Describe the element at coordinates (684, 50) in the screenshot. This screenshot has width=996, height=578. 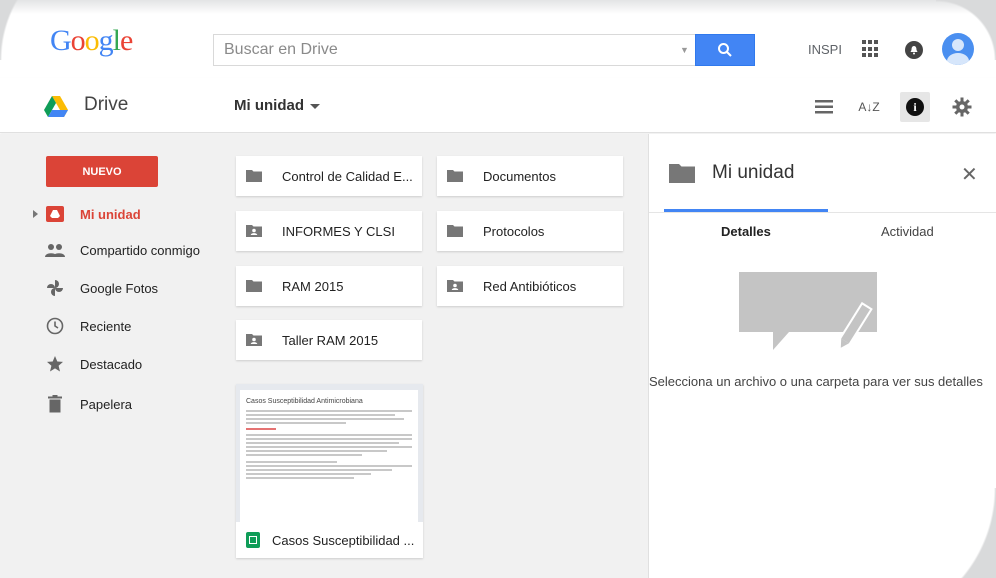
I see `search-options-icon: ▼` at that location.